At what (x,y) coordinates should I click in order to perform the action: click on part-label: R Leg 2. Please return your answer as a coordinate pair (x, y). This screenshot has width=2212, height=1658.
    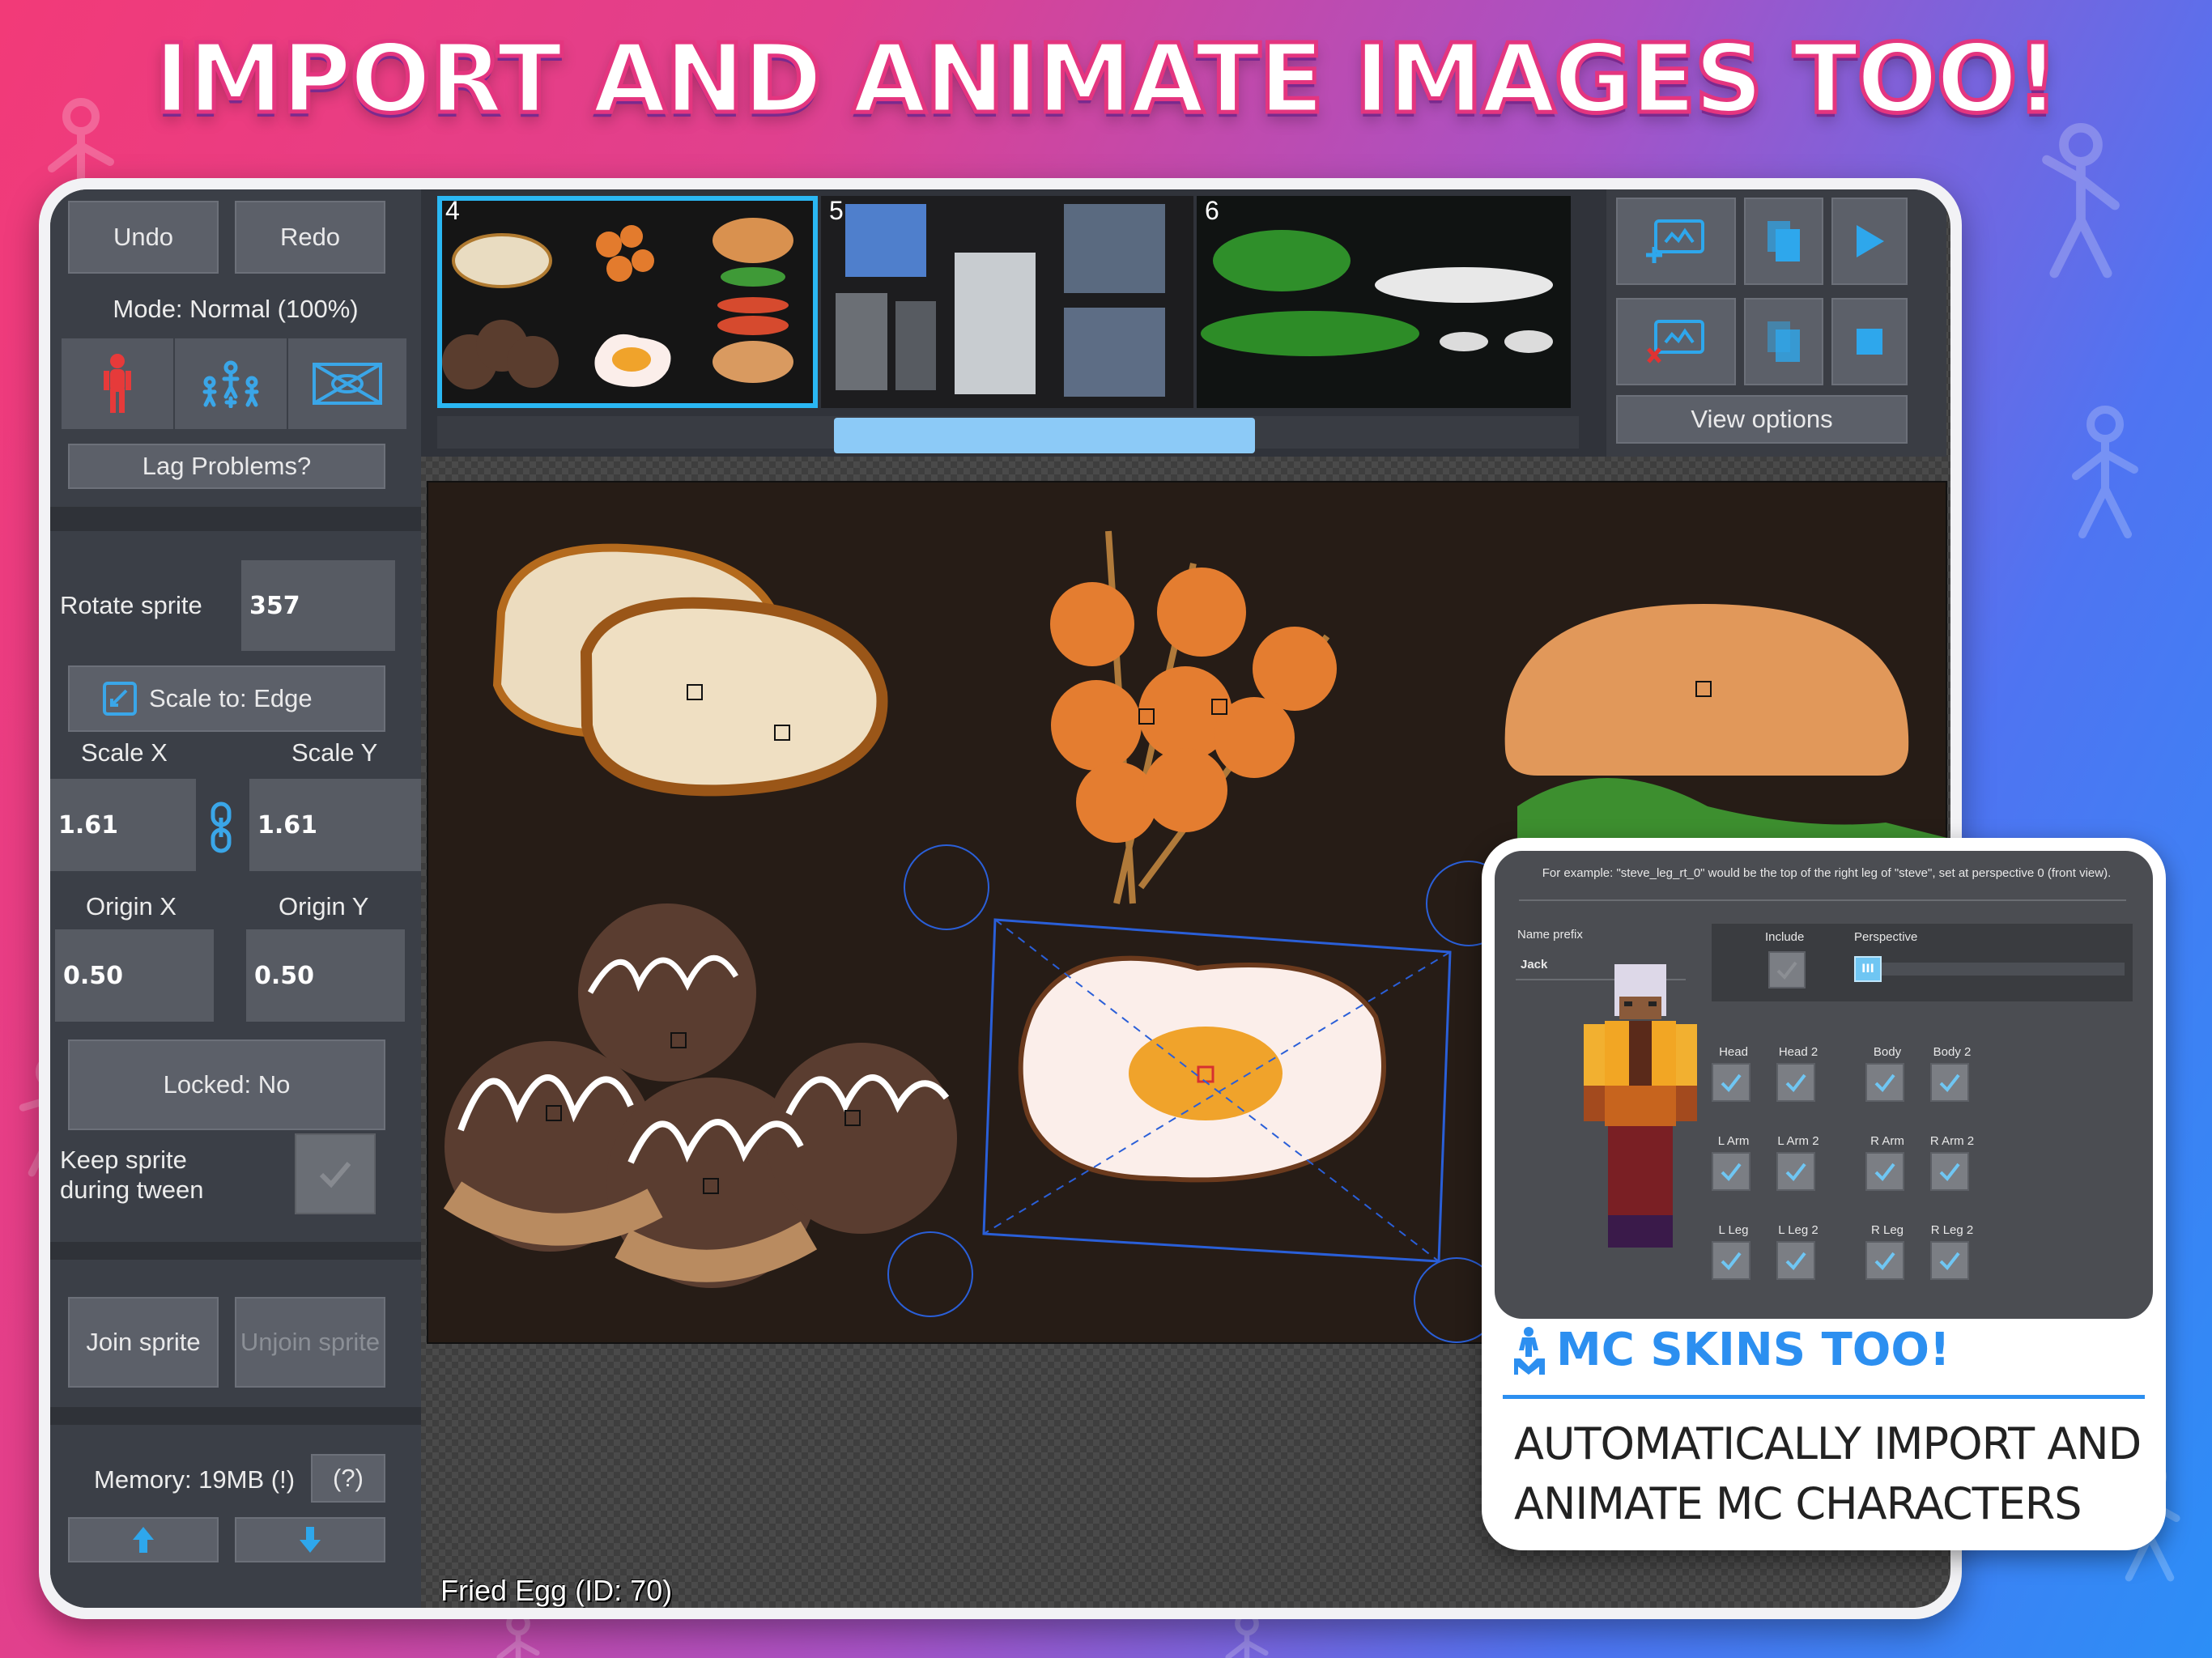
    Looking at the image, I should click on (1952, 1230).